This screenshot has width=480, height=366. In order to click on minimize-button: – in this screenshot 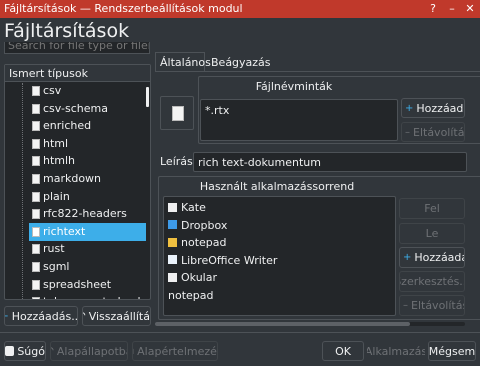, I will do `click(452, 9)`.